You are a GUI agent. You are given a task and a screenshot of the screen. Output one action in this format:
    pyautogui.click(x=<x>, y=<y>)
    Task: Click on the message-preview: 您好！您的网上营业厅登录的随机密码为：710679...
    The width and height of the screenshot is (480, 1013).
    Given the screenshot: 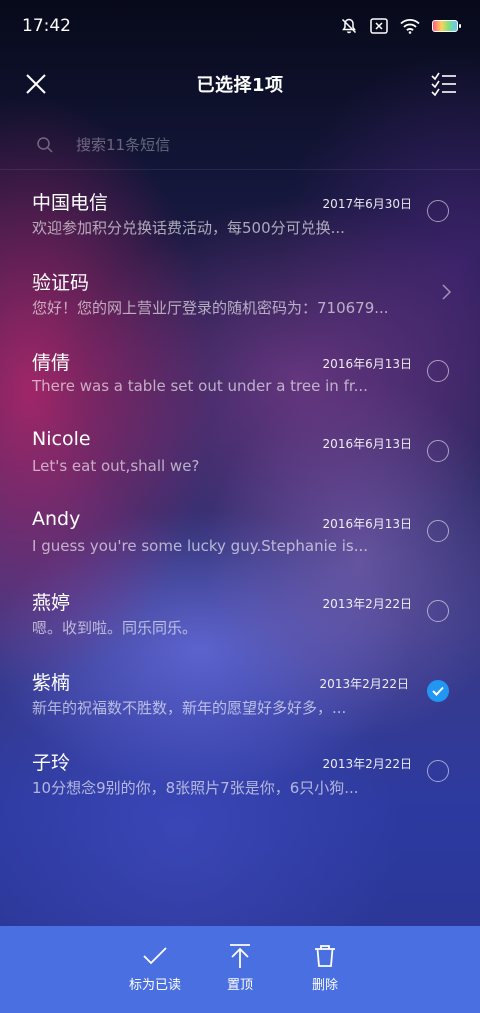 What is the action you would take?
    pyautogui.click(x=210, y=308)
    